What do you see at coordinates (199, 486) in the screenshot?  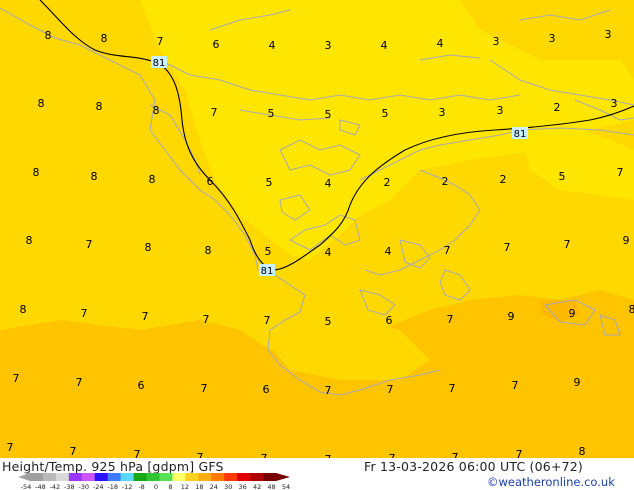 I see `color-scale-tick: 18` at bounding box center [199, 486].